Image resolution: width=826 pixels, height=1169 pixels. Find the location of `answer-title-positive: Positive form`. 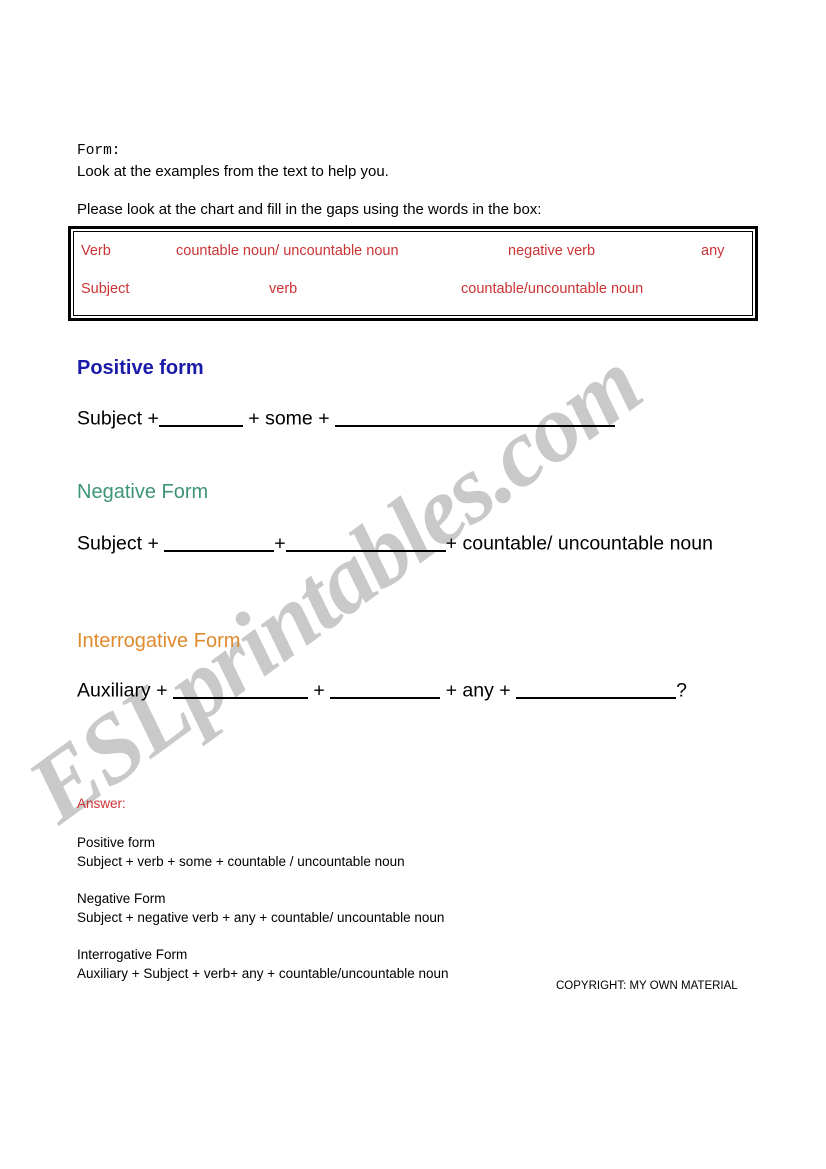

answer-title-positive: Positive form is located at coordinates (116, 842).